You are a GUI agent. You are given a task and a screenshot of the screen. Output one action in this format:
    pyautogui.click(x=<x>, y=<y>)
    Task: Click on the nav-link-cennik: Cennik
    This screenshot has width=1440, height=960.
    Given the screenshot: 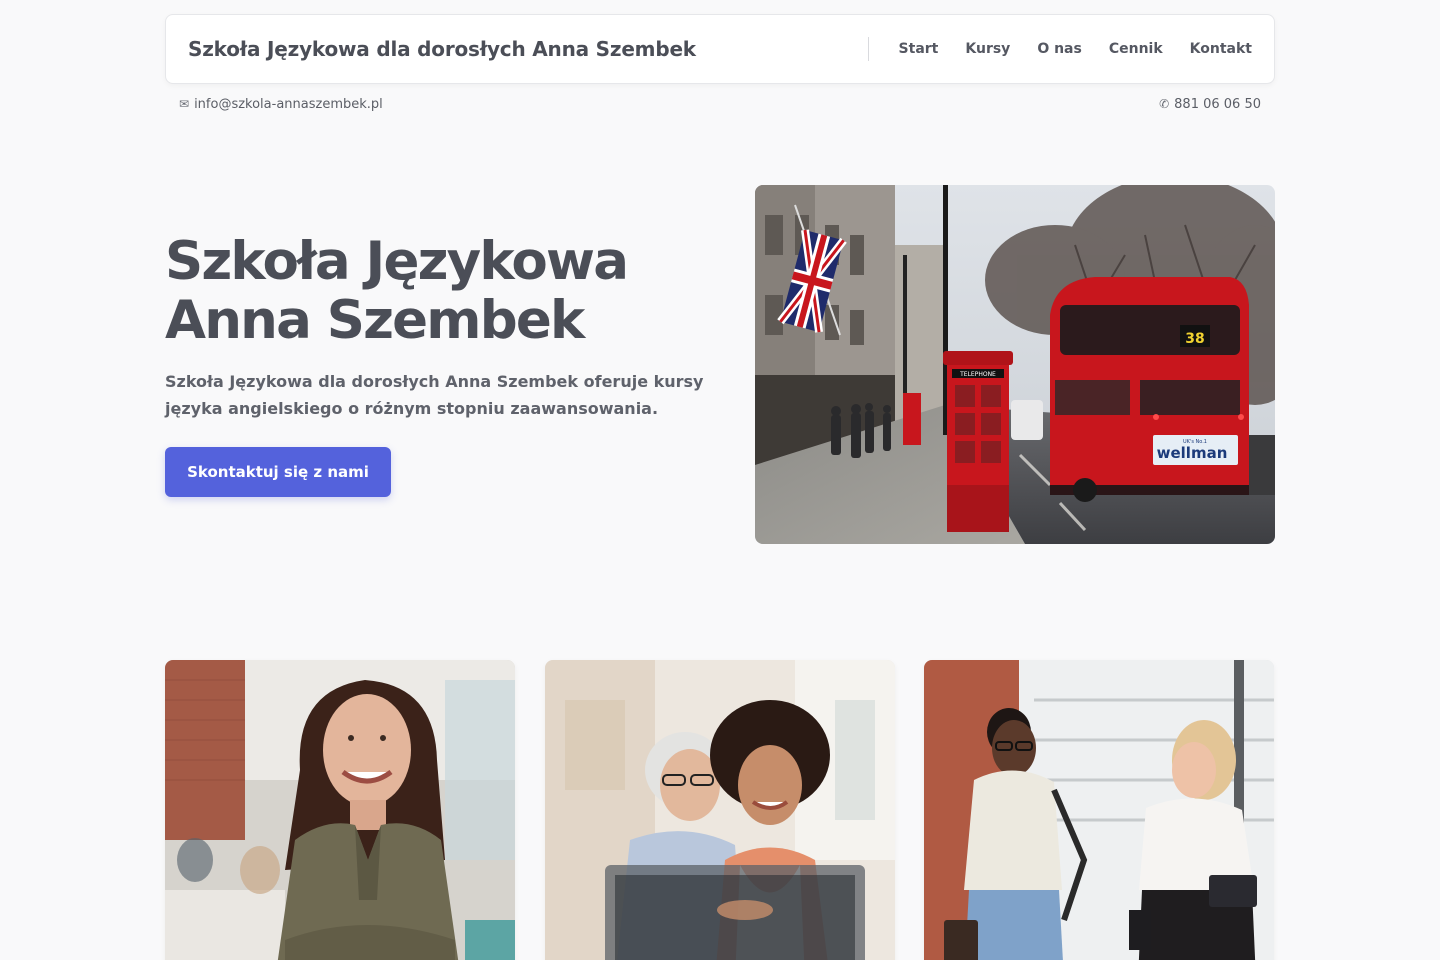 What is the action you would take?
    pyautogui.click(x=1136, y=49)
    